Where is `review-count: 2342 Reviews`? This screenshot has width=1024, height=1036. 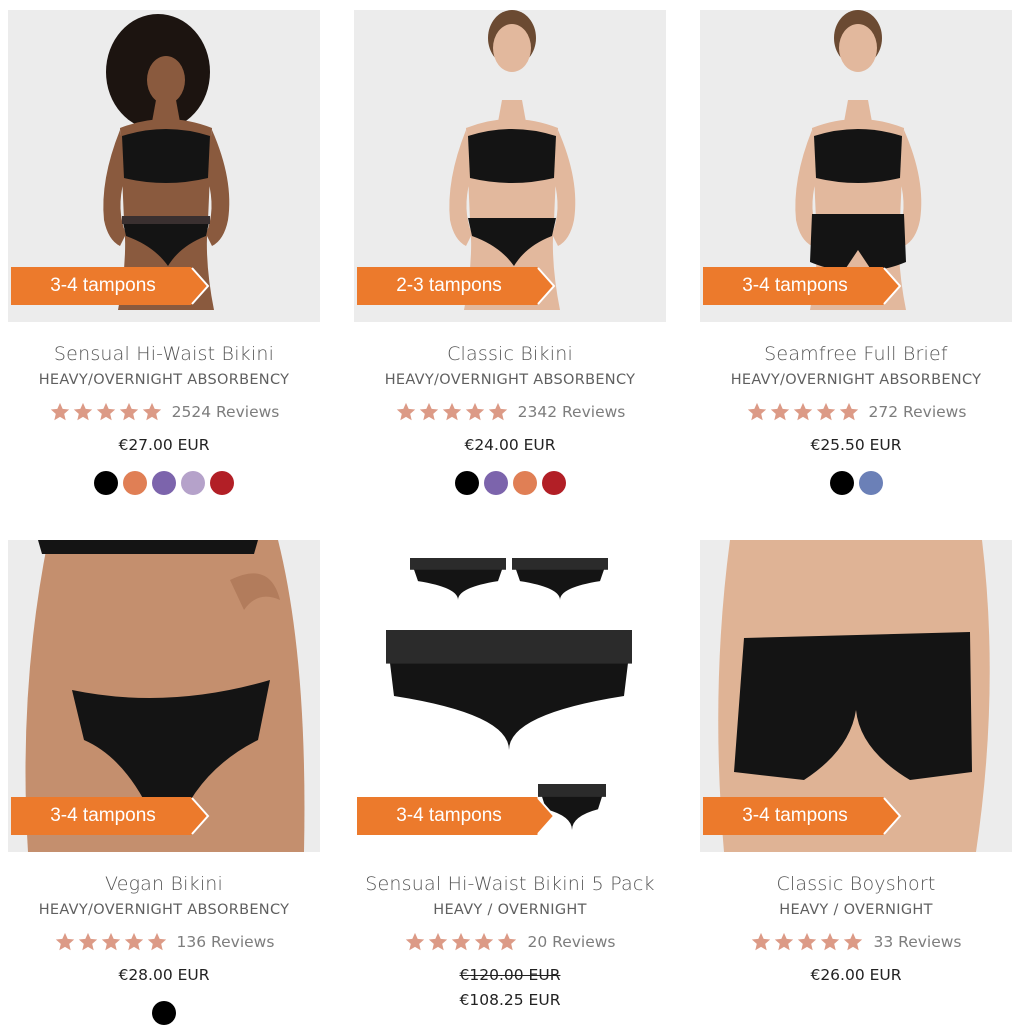 review-count: 2342 Reviews is located at coordinates (572, 412).